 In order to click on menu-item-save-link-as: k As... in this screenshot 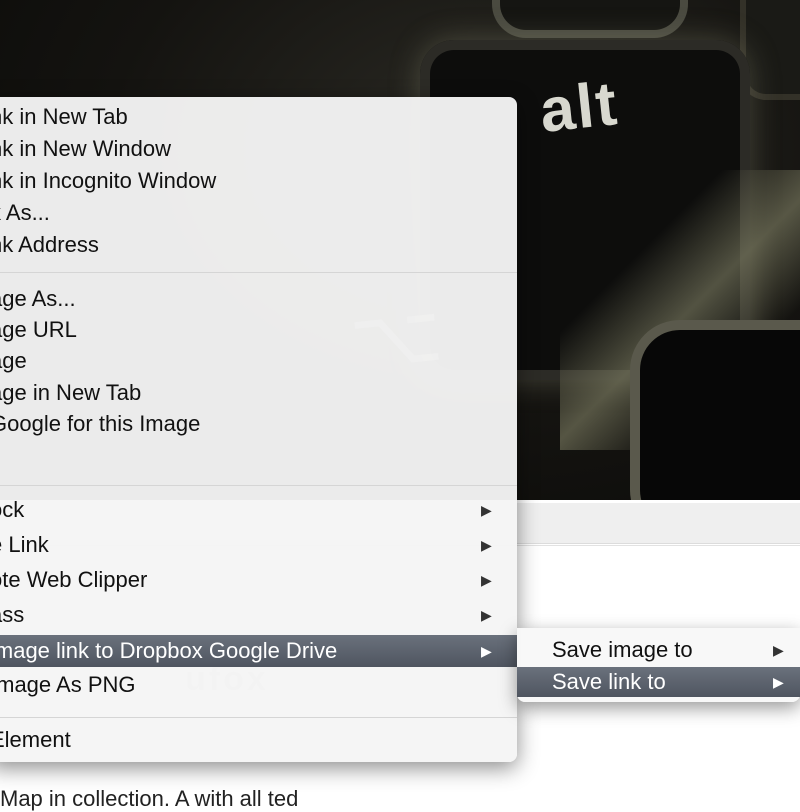, I will do `click(258, 213)`.